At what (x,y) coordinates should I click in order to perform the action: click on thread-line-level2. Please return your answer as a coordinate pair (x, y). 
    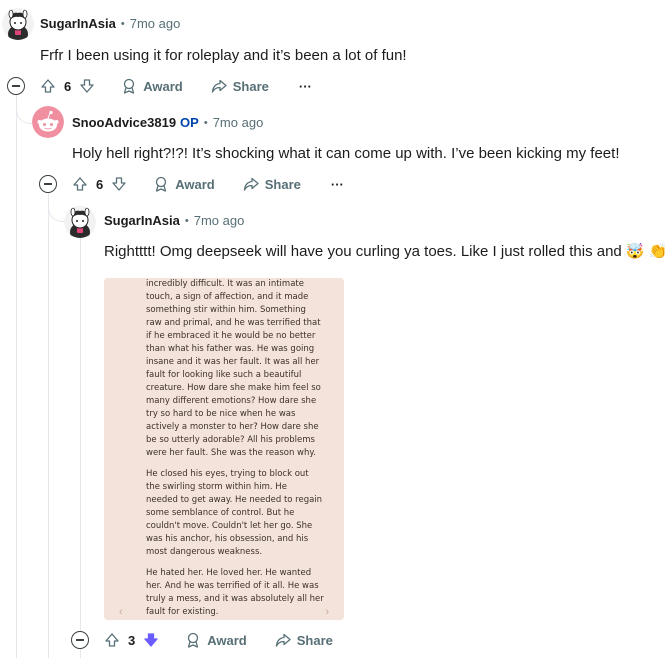
    Looking at the image, I should click on (80, 448).